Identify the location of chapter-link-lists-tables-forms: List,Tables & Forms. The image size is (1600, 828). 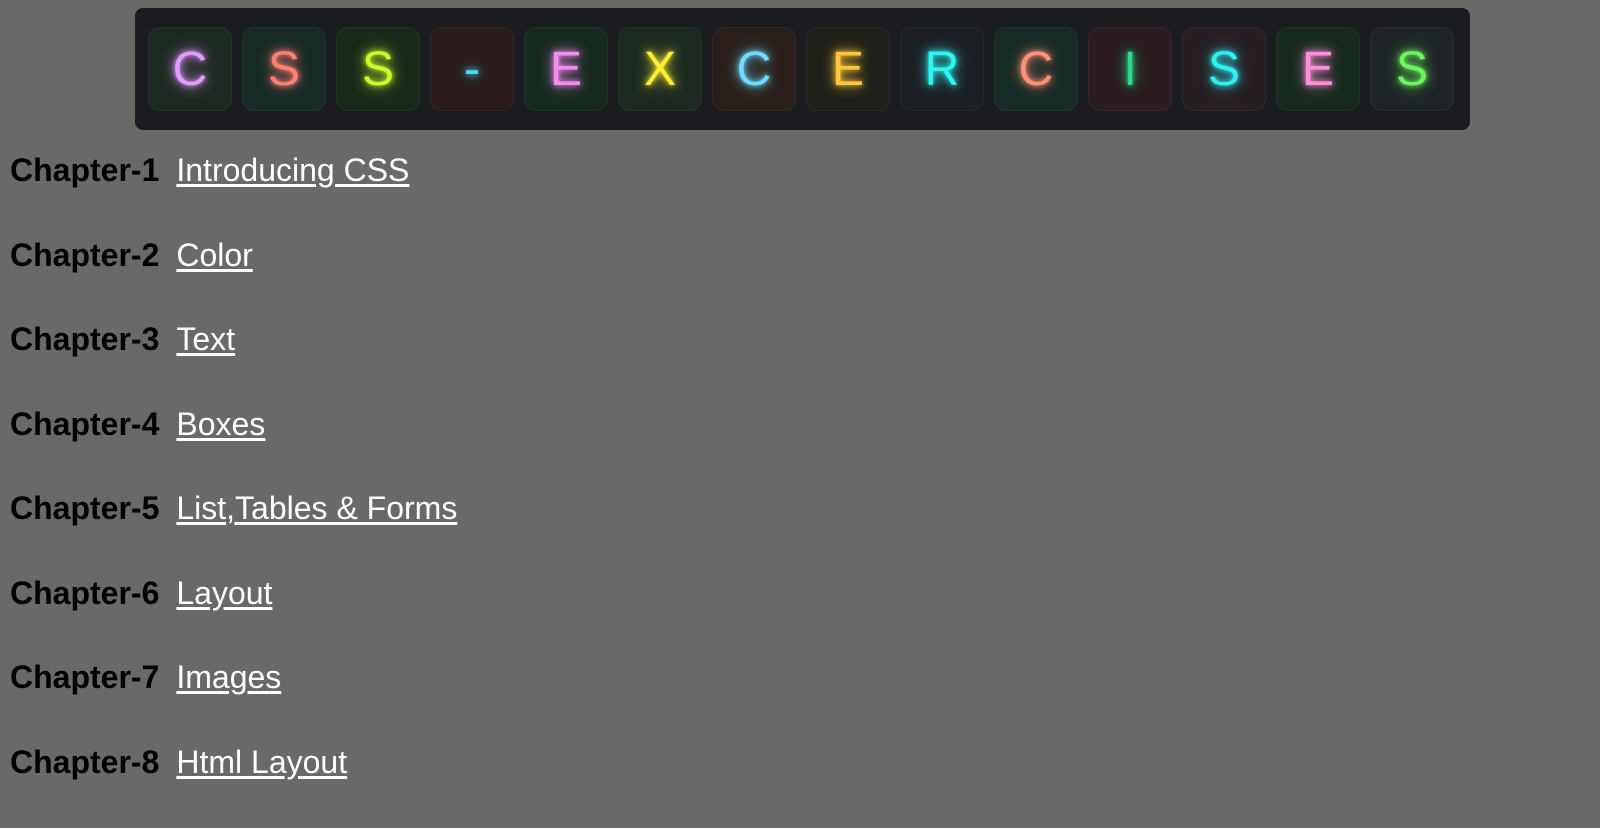
(316, 508).